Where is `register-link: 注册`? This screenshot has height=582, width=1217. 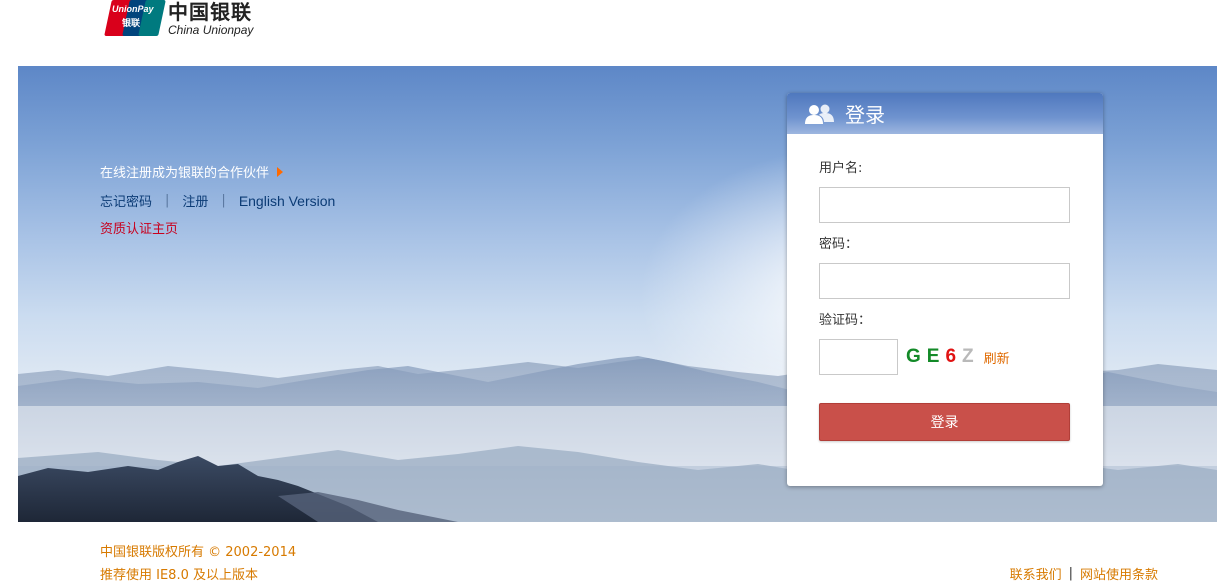
register-link: 注册 is located at coordinates (195, 200).